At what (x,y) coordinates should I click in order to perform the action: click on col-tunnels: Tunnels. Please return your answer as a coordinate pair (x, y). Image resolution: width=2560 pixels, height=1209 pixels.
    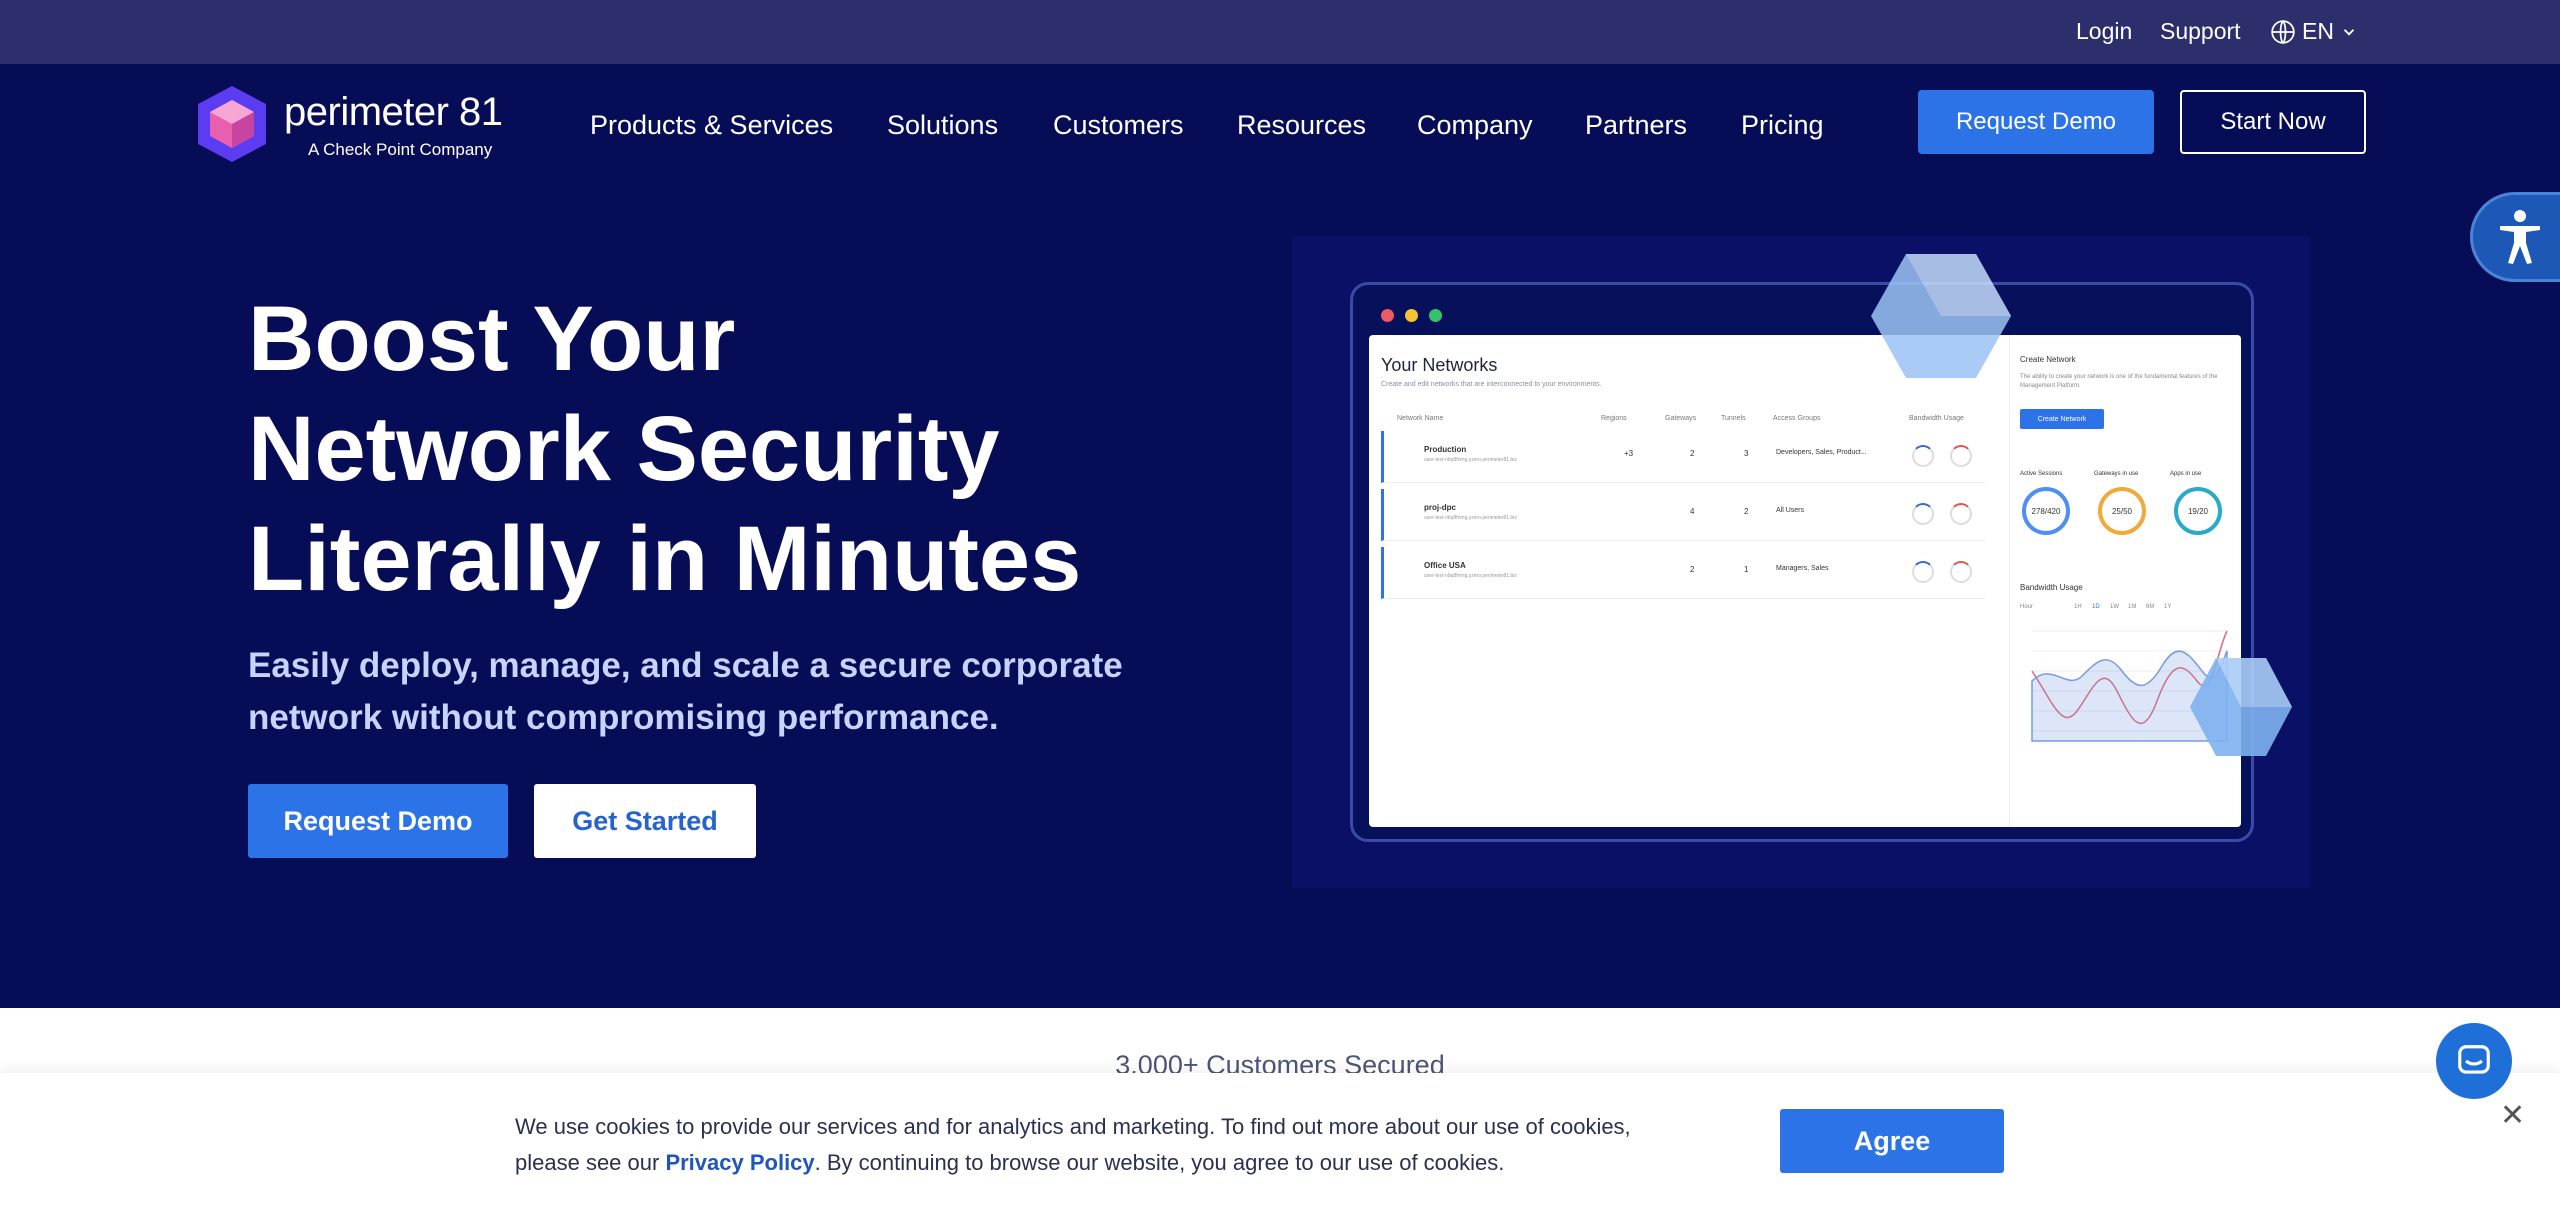
    Looking at the image, I should click on (1733, 418).